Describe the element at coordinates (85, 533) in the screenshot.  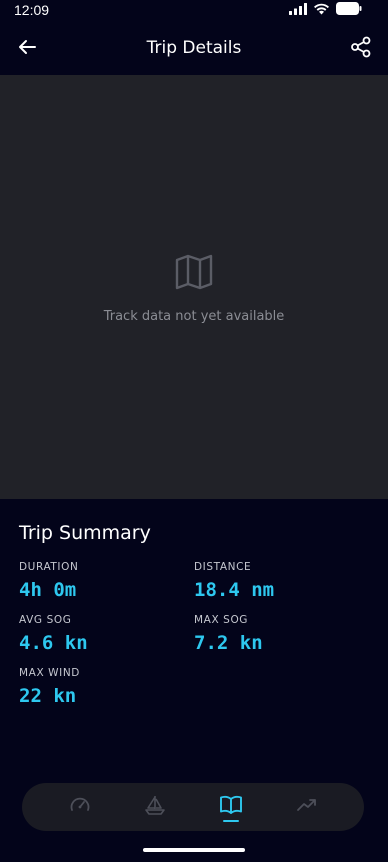
I see `trip-summary-title: Trip Summary` at that location.